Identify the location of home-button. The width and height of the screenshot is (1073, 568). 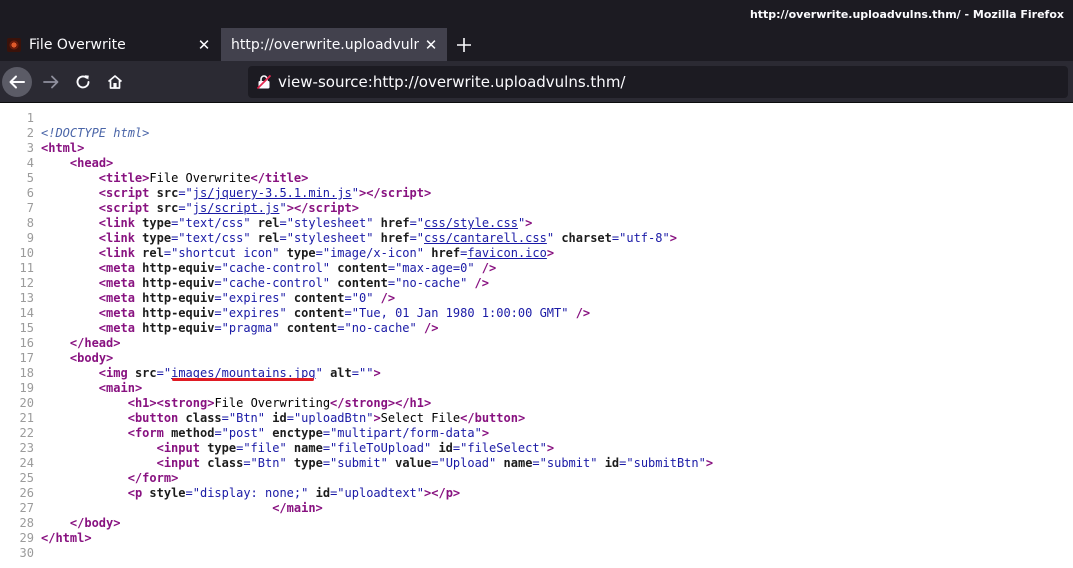
(115, 82).